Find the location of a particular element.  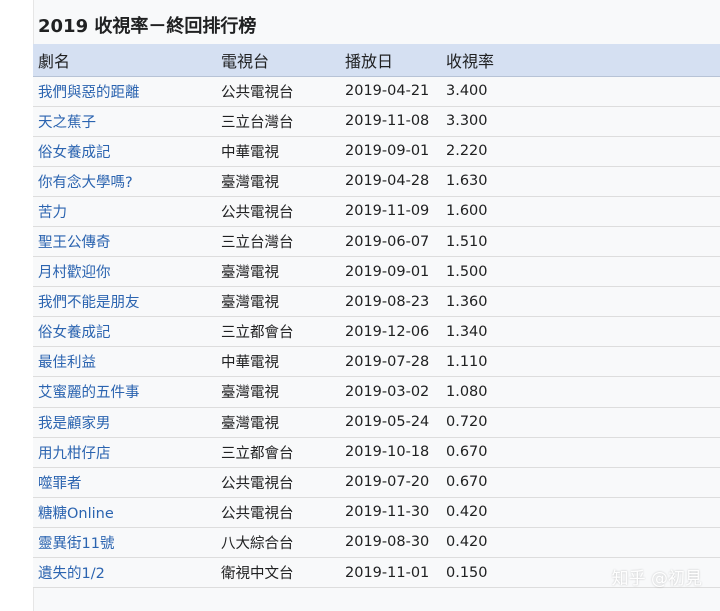

date-cell: 2019-07-28 is located at coordinates (390, 362).